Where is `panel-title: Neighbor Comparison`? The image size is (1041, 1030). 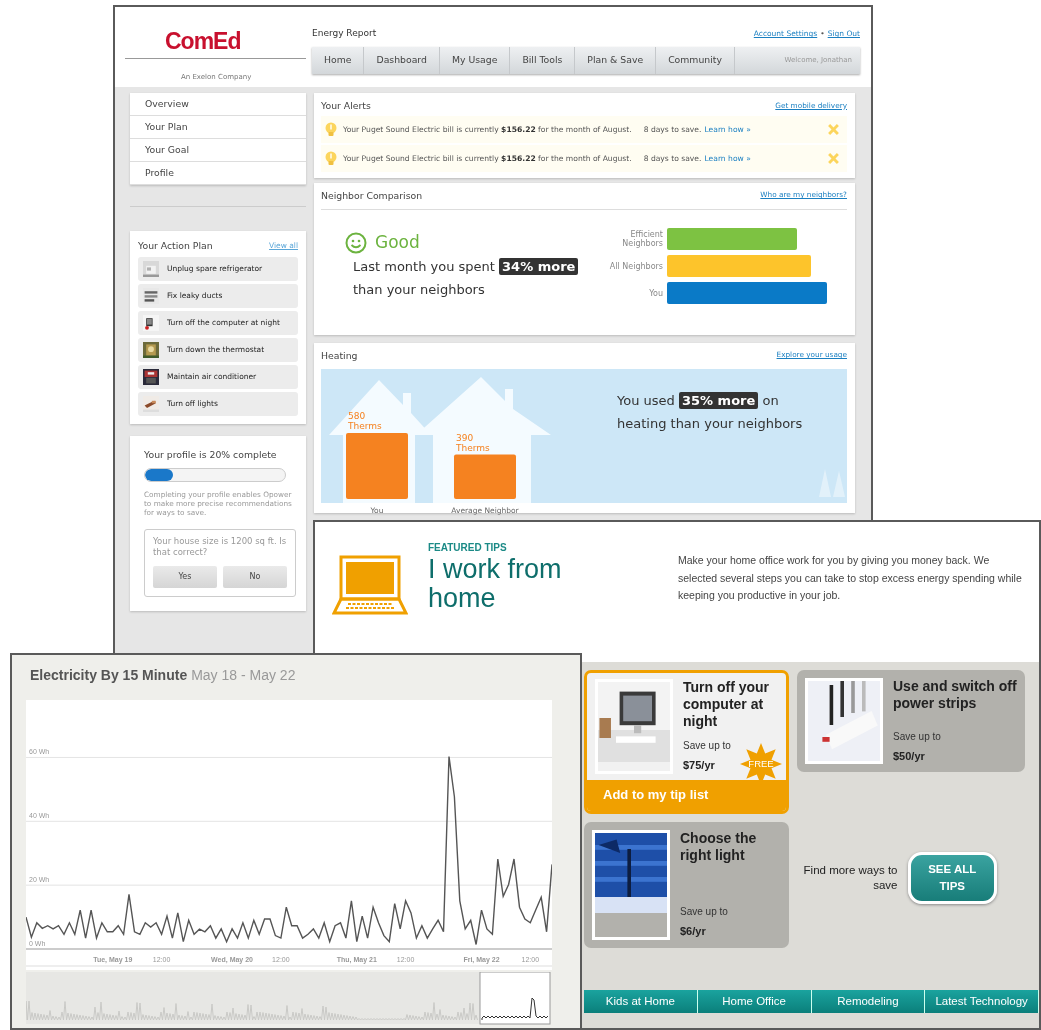
panel-title: Neighbor Comparison is located at coordinates (372, 195).